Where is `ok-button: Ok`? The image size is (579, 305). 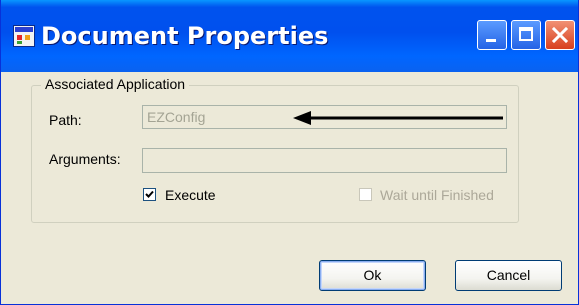 ok-button: Ok is located at coordinates (372, 275).